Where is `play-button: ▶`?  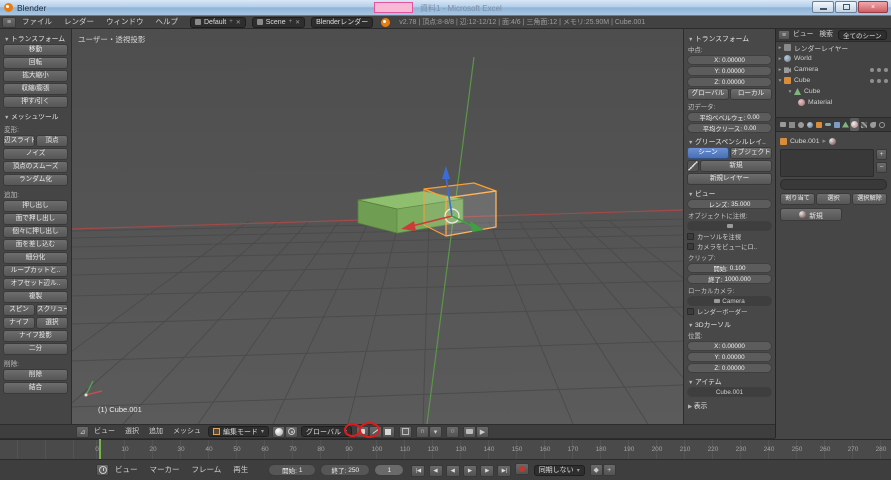
play-button: ▶ is located at coordinates (469, 471).